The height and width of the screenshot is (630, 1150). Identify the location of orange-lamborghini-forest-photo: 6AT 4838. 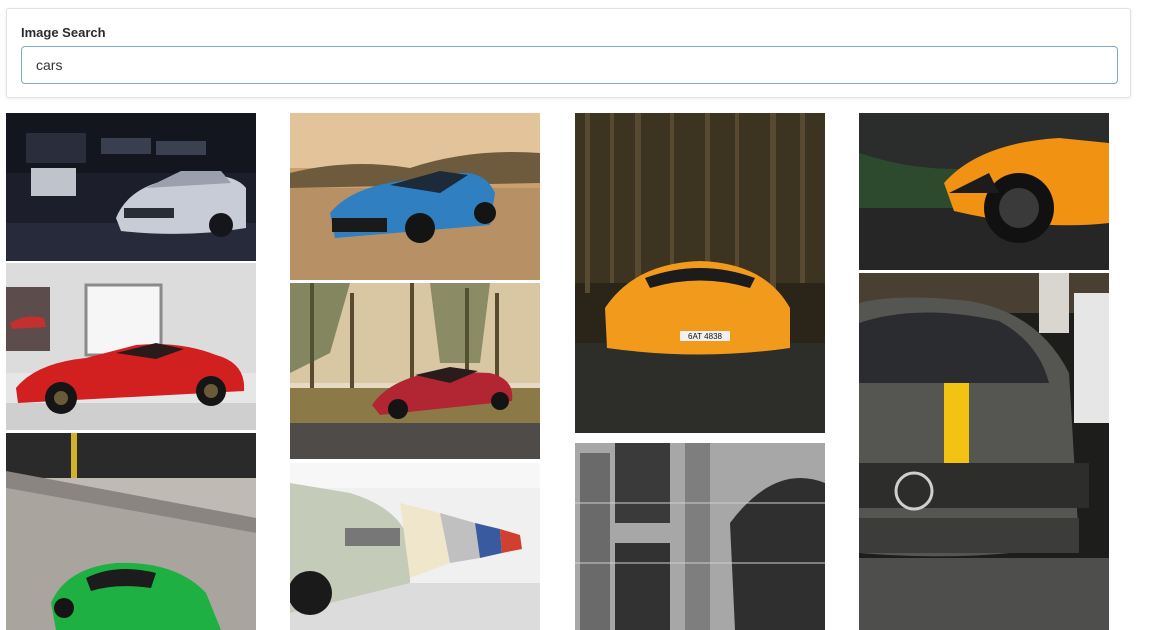
(700, 273).